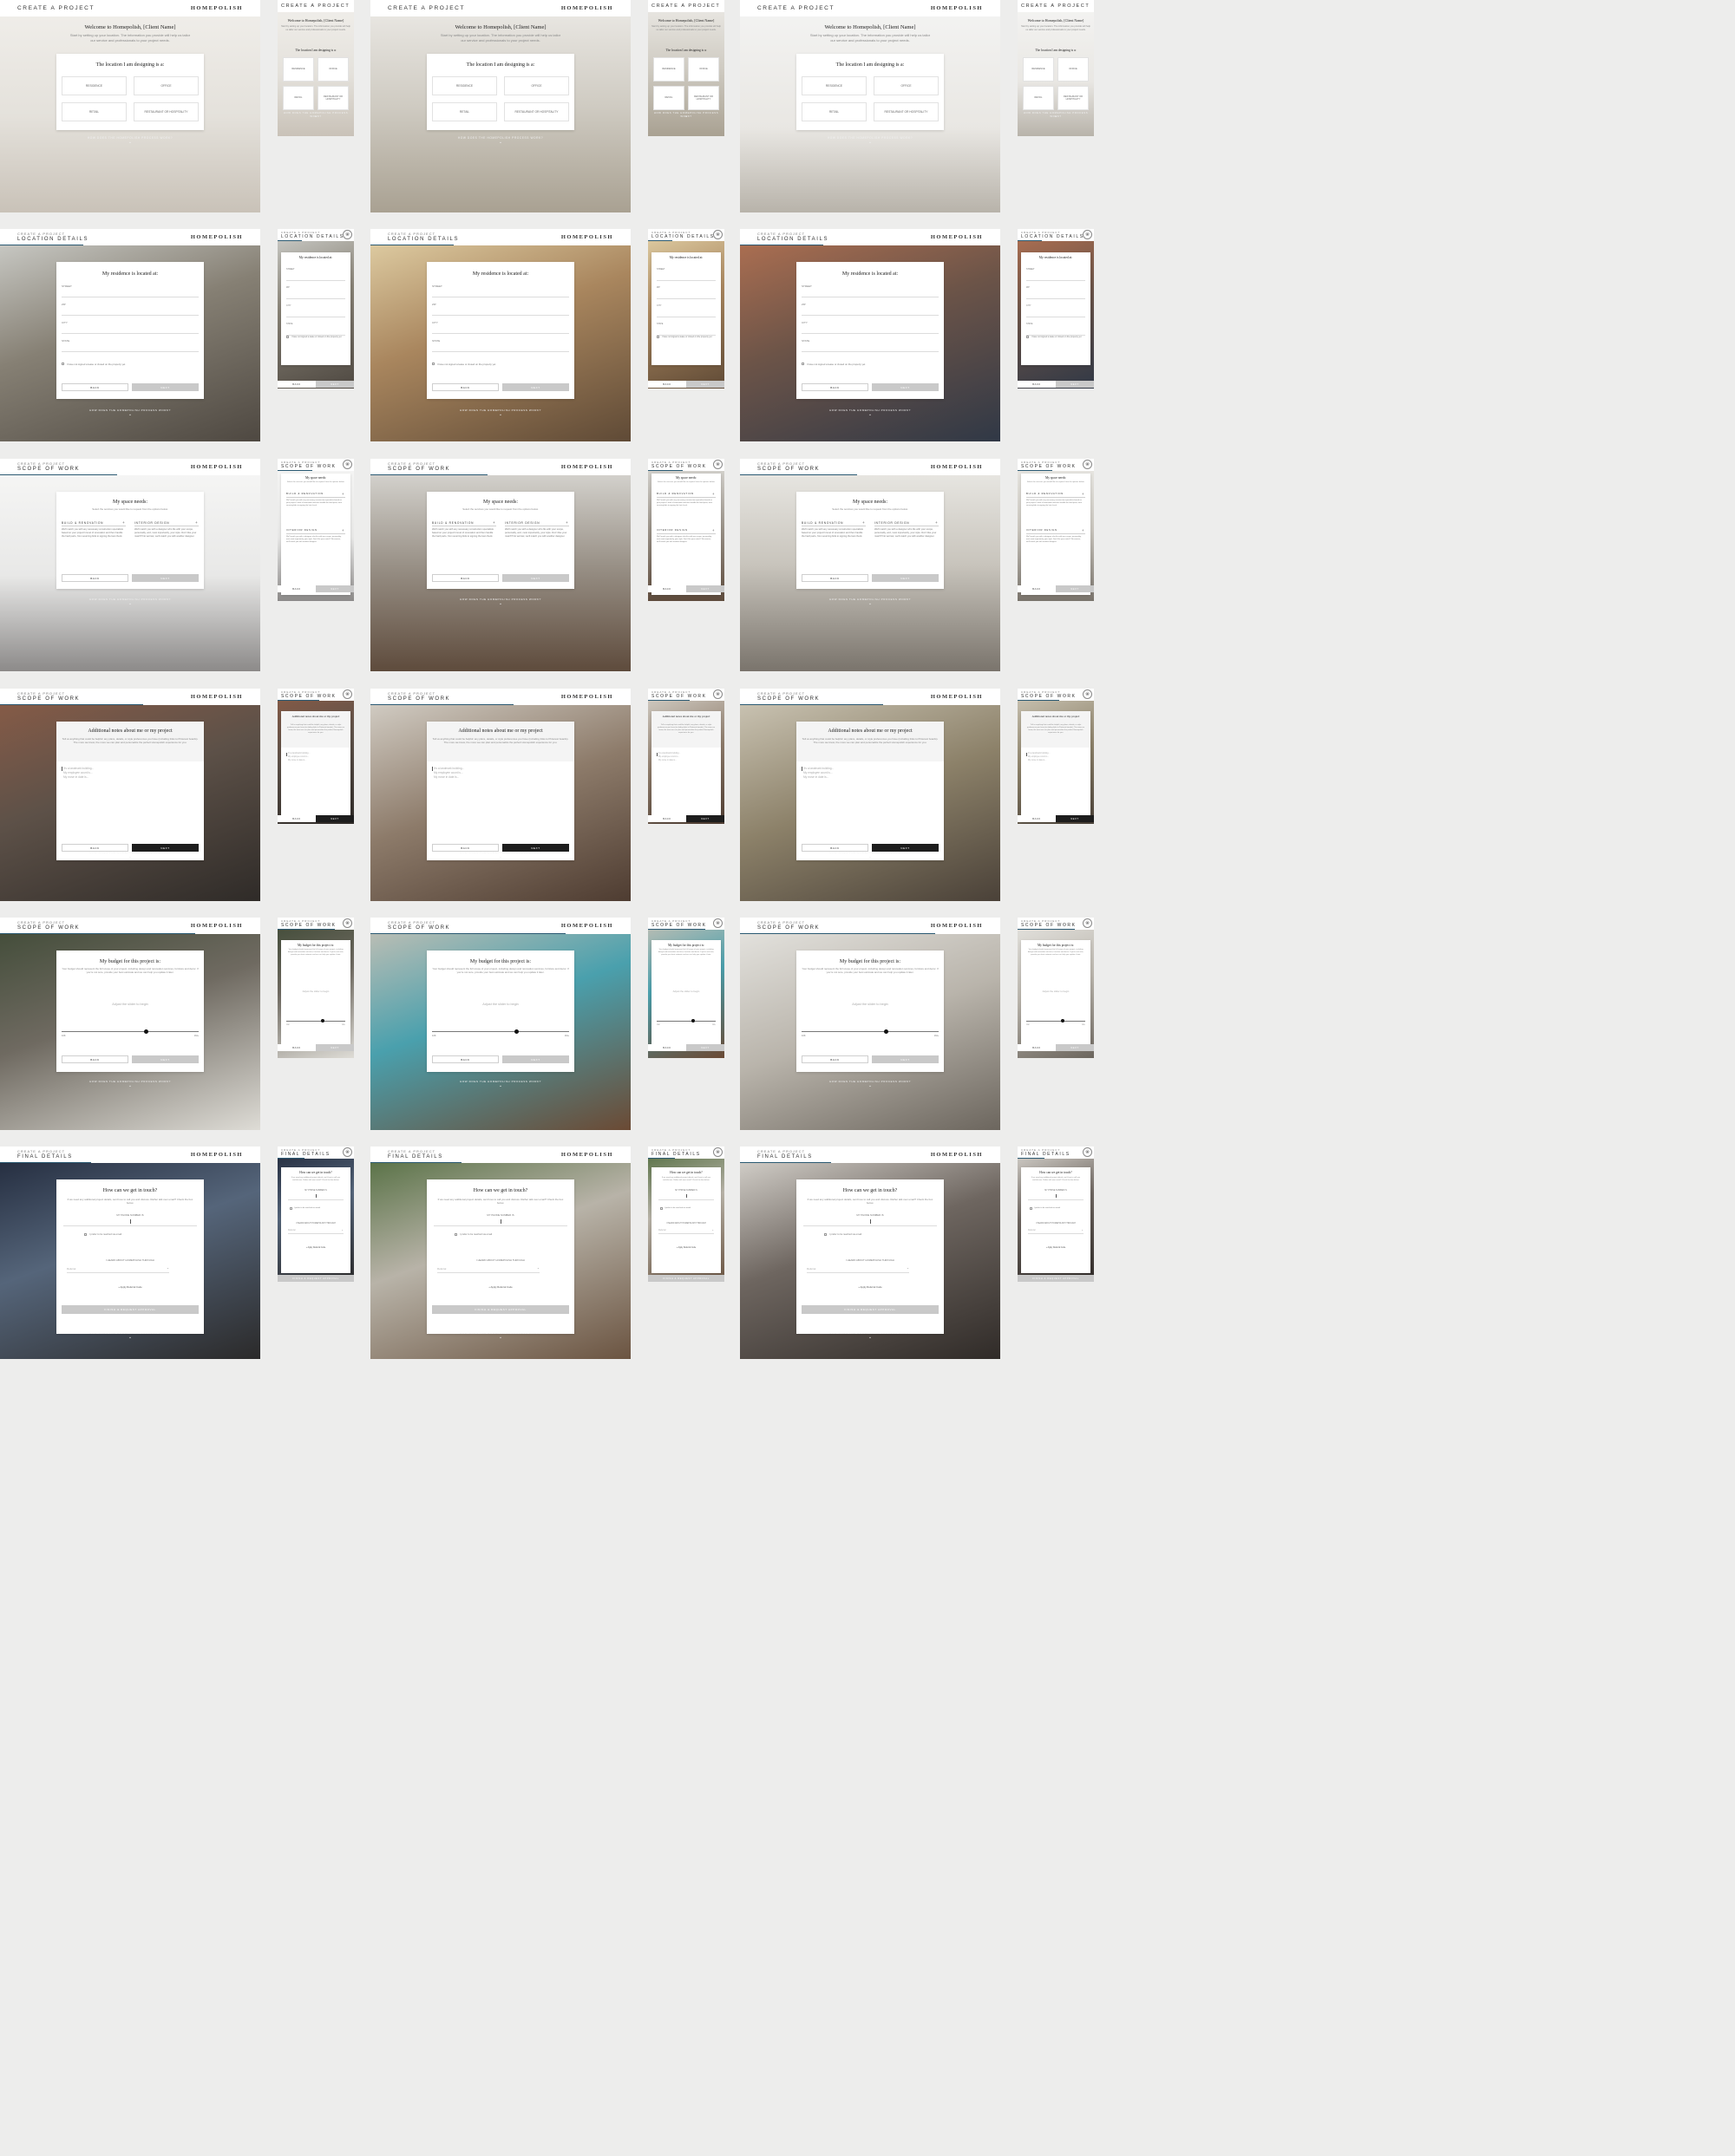  I want to click on address-input-street, so click(1055, 280).